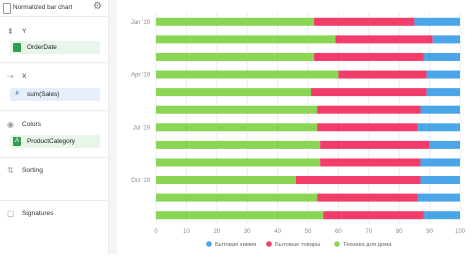 Image resolution: width=474 pixels, height=259 pixels. What do you see at coordinates (368, 232) in the screenshot?
I see `x-tick-label: 70` at bounding box center [368, 232].